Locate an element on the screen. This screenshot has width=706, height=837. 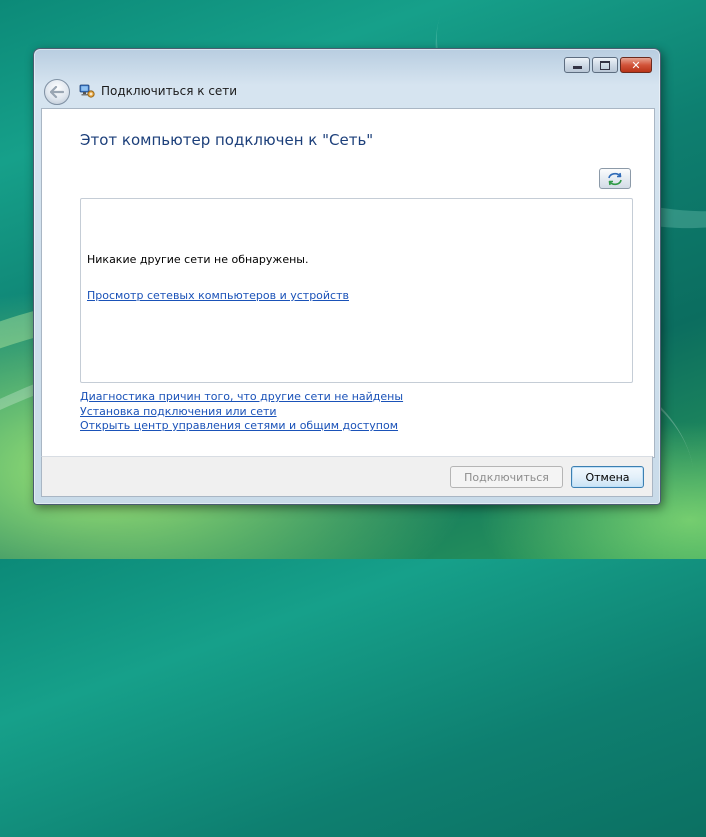
refresh-icon is located at coordinates (615, 178).